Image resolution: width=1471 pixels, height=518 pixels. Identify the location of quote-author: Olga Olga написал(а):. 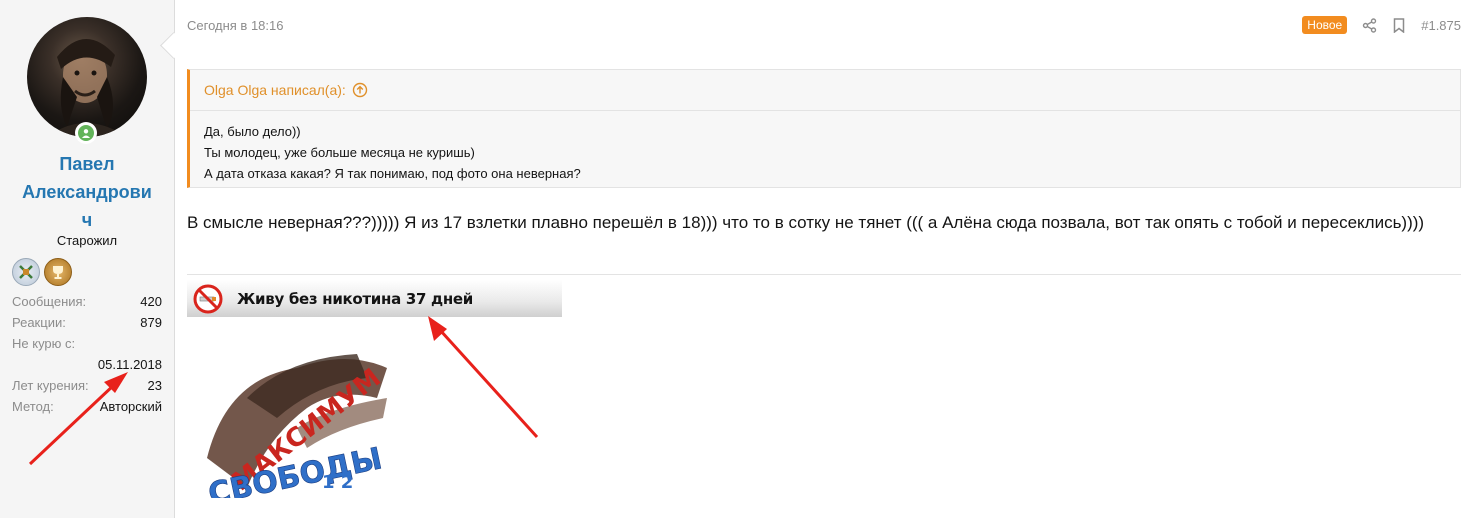
(275, 90).